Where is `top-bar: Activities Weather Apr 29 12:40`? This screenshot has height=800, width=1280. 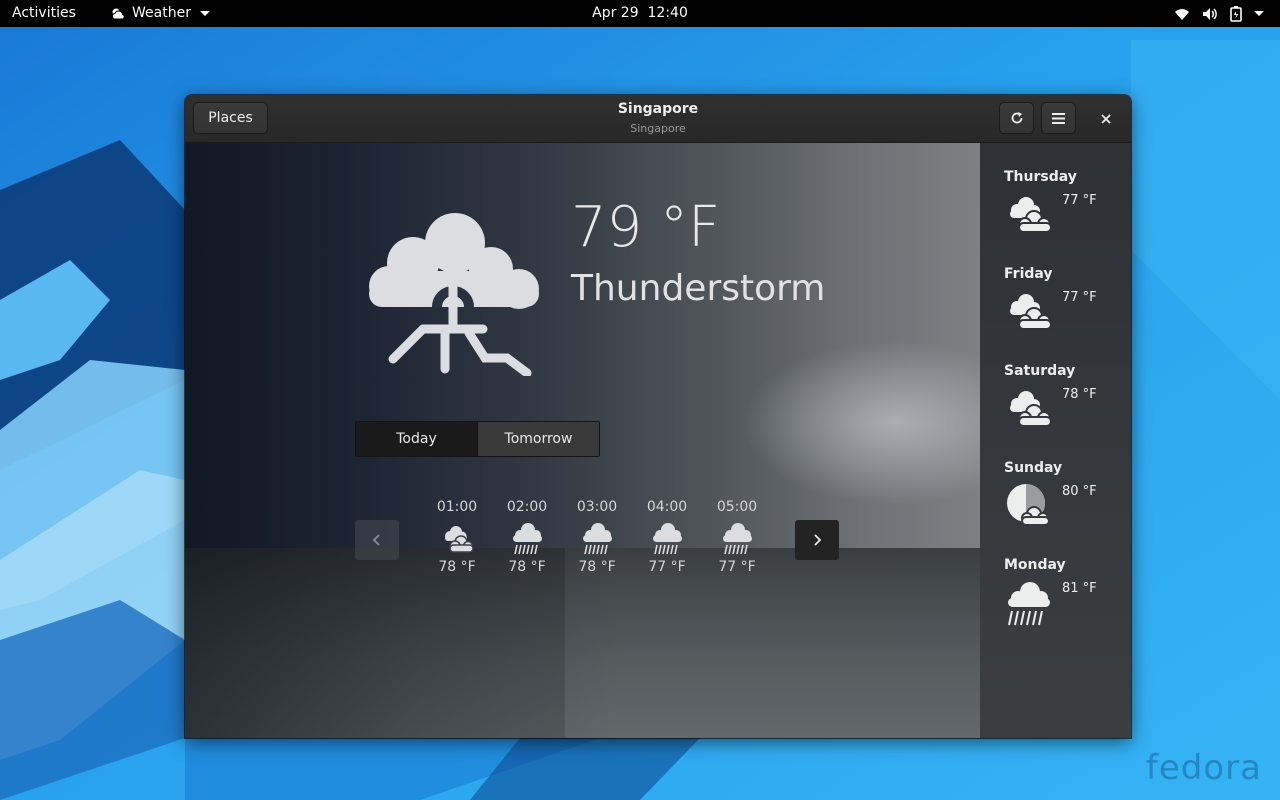 top-bar: Activities Weather Apr 29 12:40 is located at coordinates (640, 13).